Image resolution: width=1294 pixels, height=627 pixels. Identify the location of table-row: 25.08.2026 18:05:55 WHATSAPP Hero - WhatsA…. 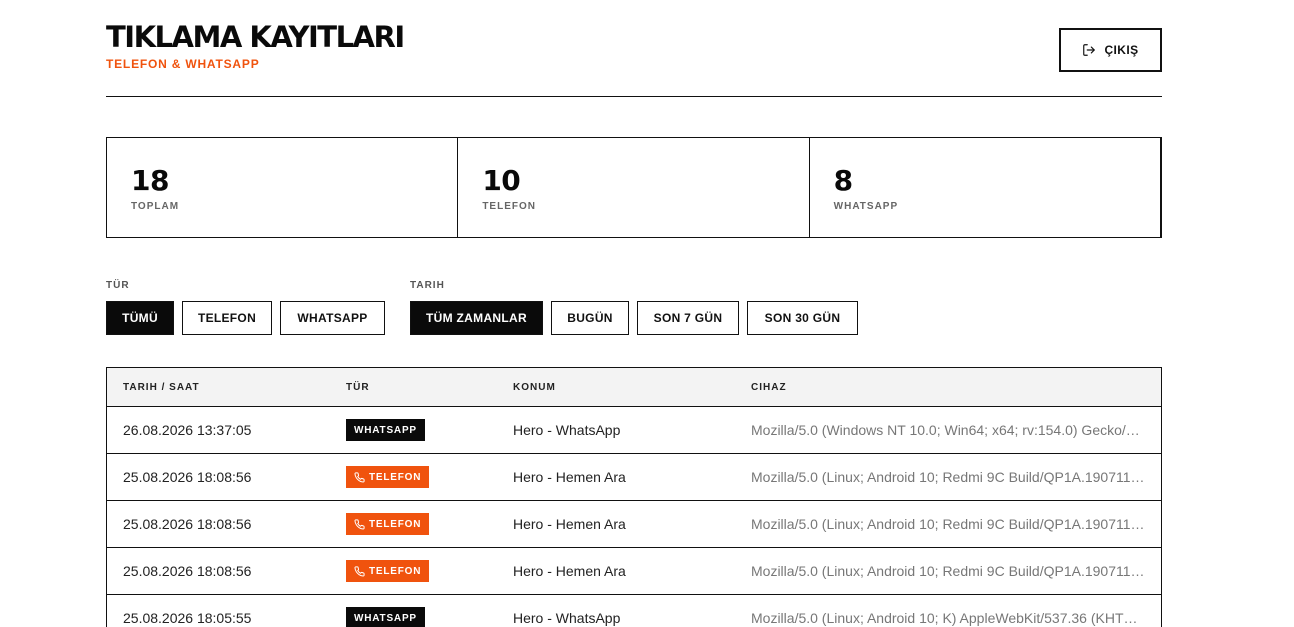
(634, 611).